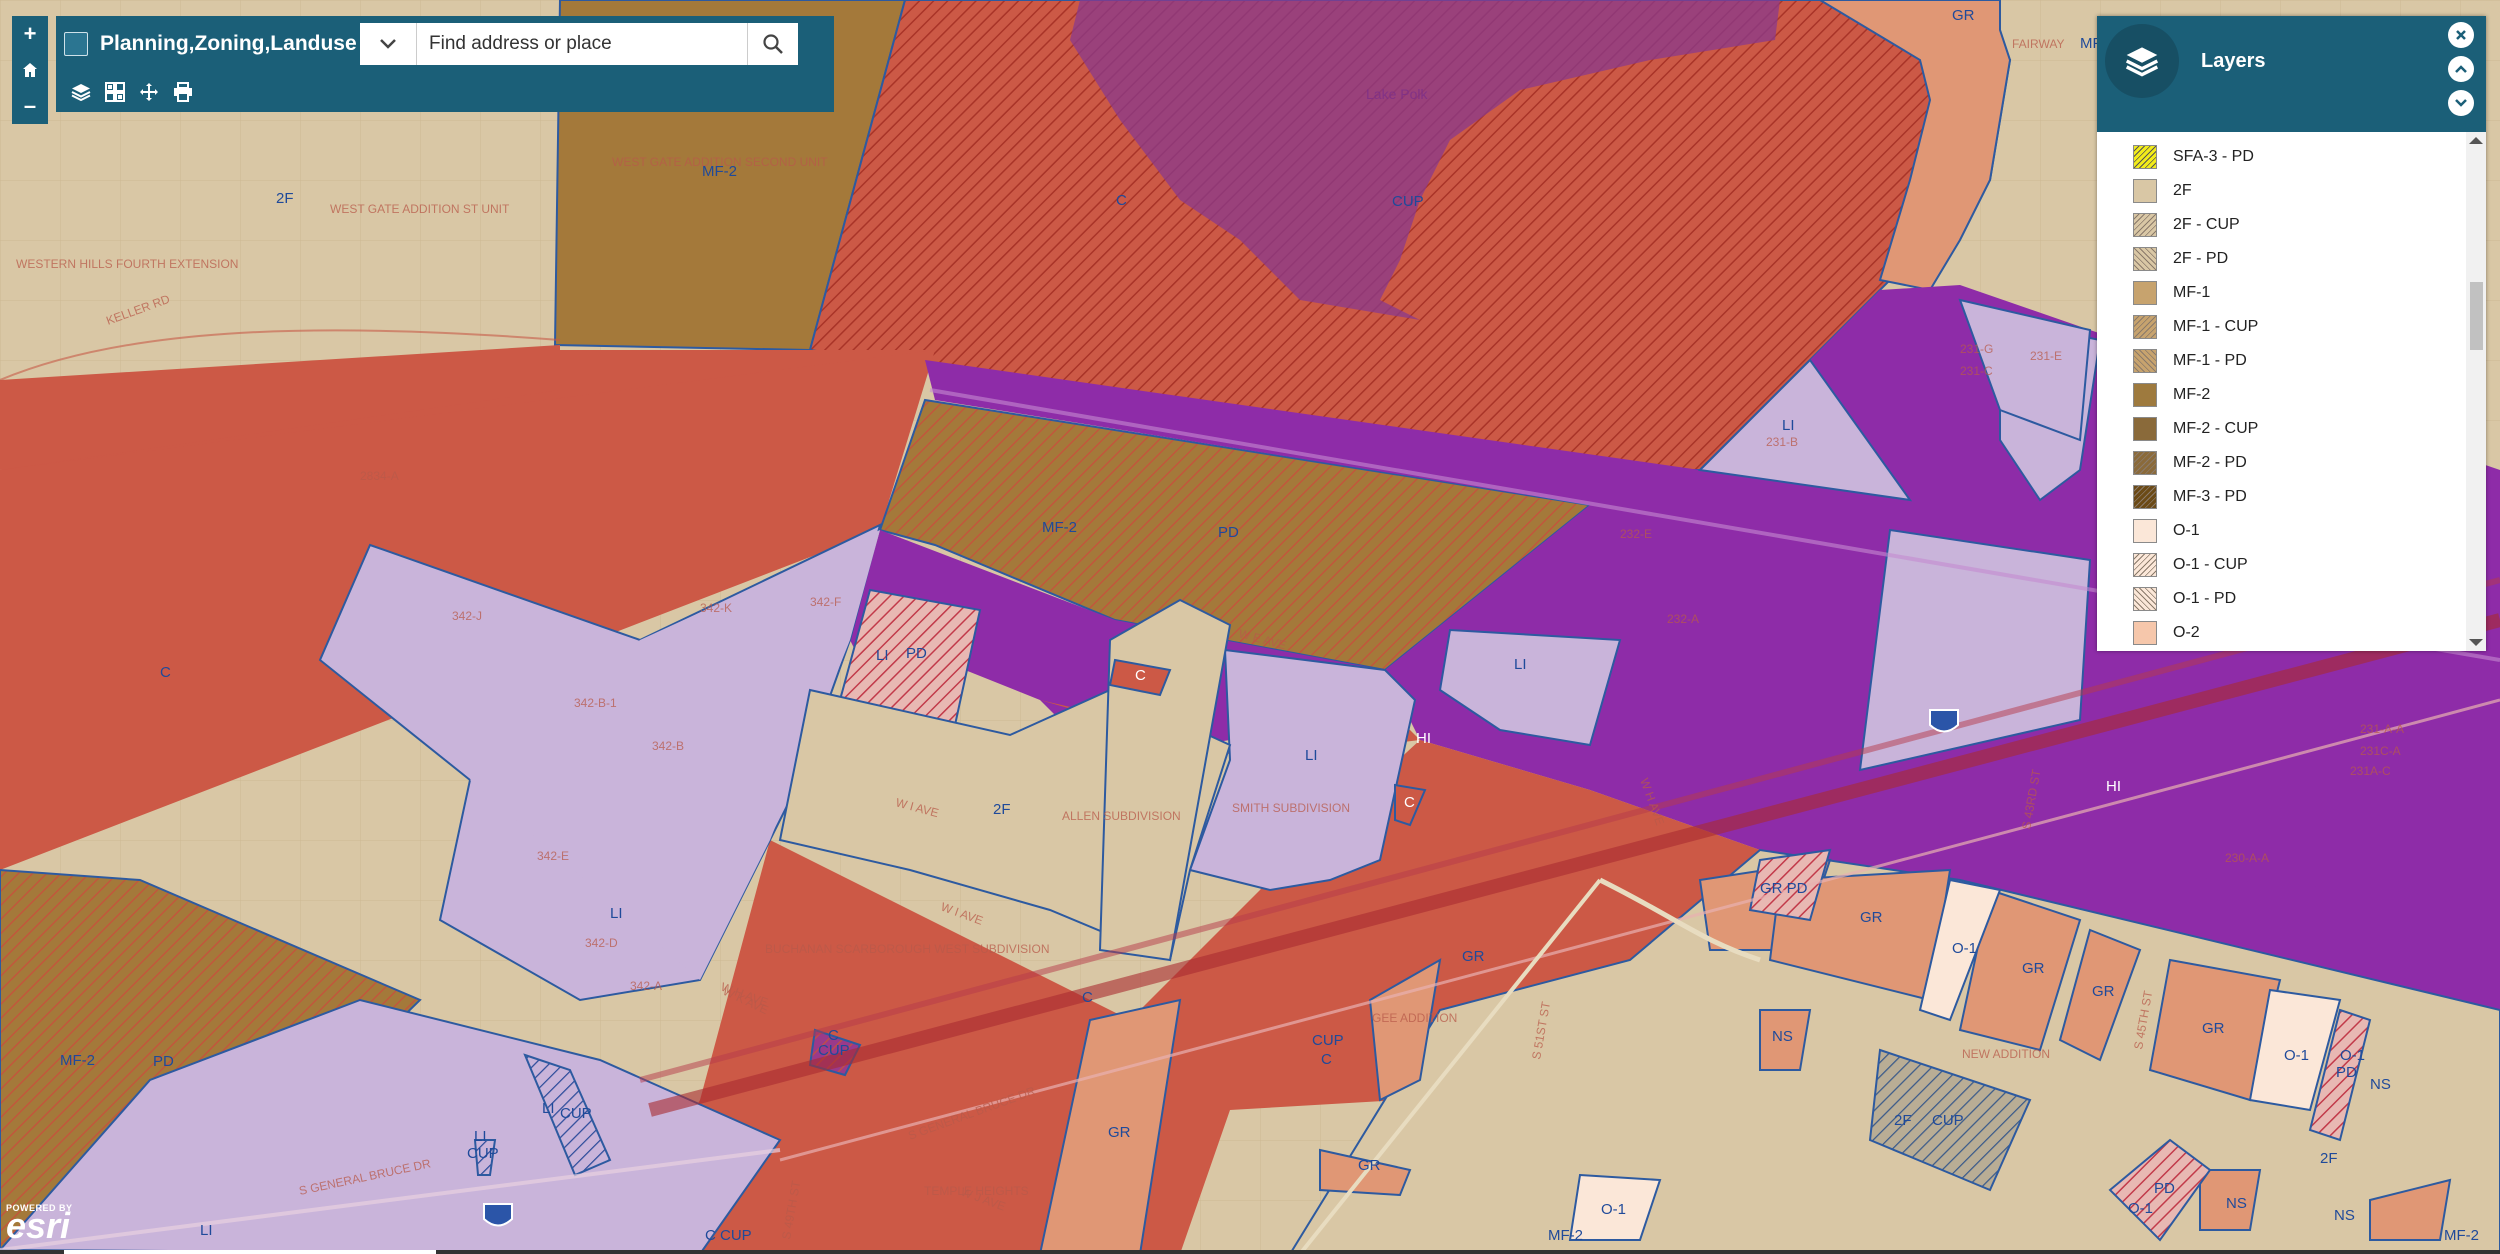 The height and width of the screenshot is (1254, 2500). I want to click on street-label: FAIRWAY, so click(2038, 44).